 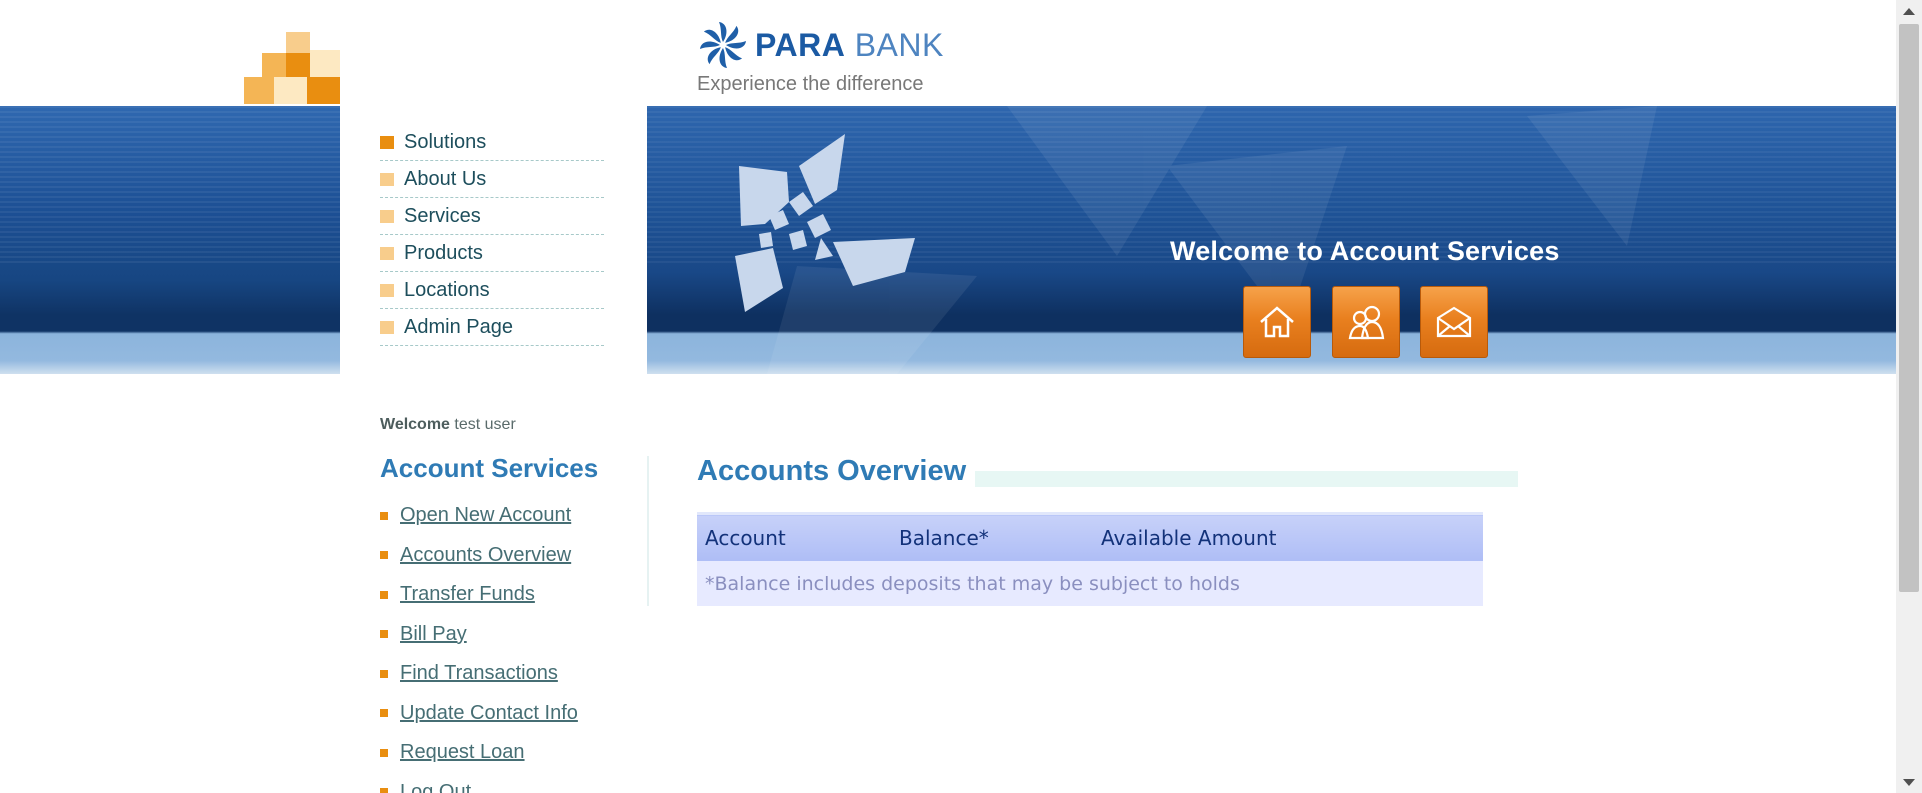 What do you see at coordinates (458, 327) in the screenshot?
I see `menu-item-label: Admin Page` at bounding box center [458, 327].